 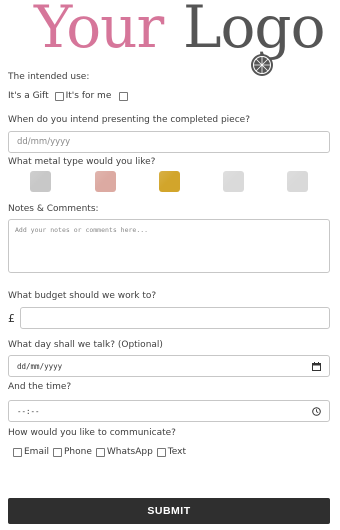 I want to click on for-me-option-label: It's for me, so click(x=88, y=96).